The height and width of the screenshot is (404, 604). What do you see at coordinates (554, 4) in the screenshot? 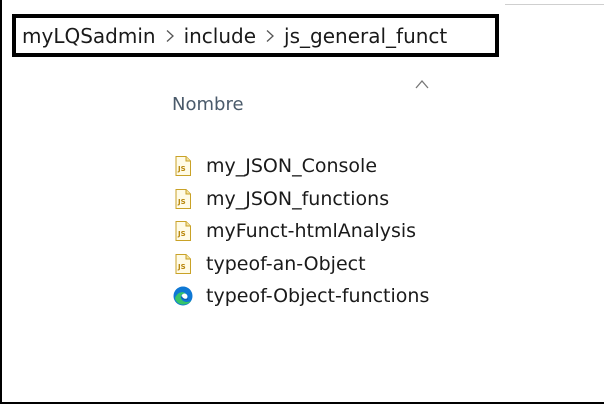
I see `divider` at bounding box center [554, 4].